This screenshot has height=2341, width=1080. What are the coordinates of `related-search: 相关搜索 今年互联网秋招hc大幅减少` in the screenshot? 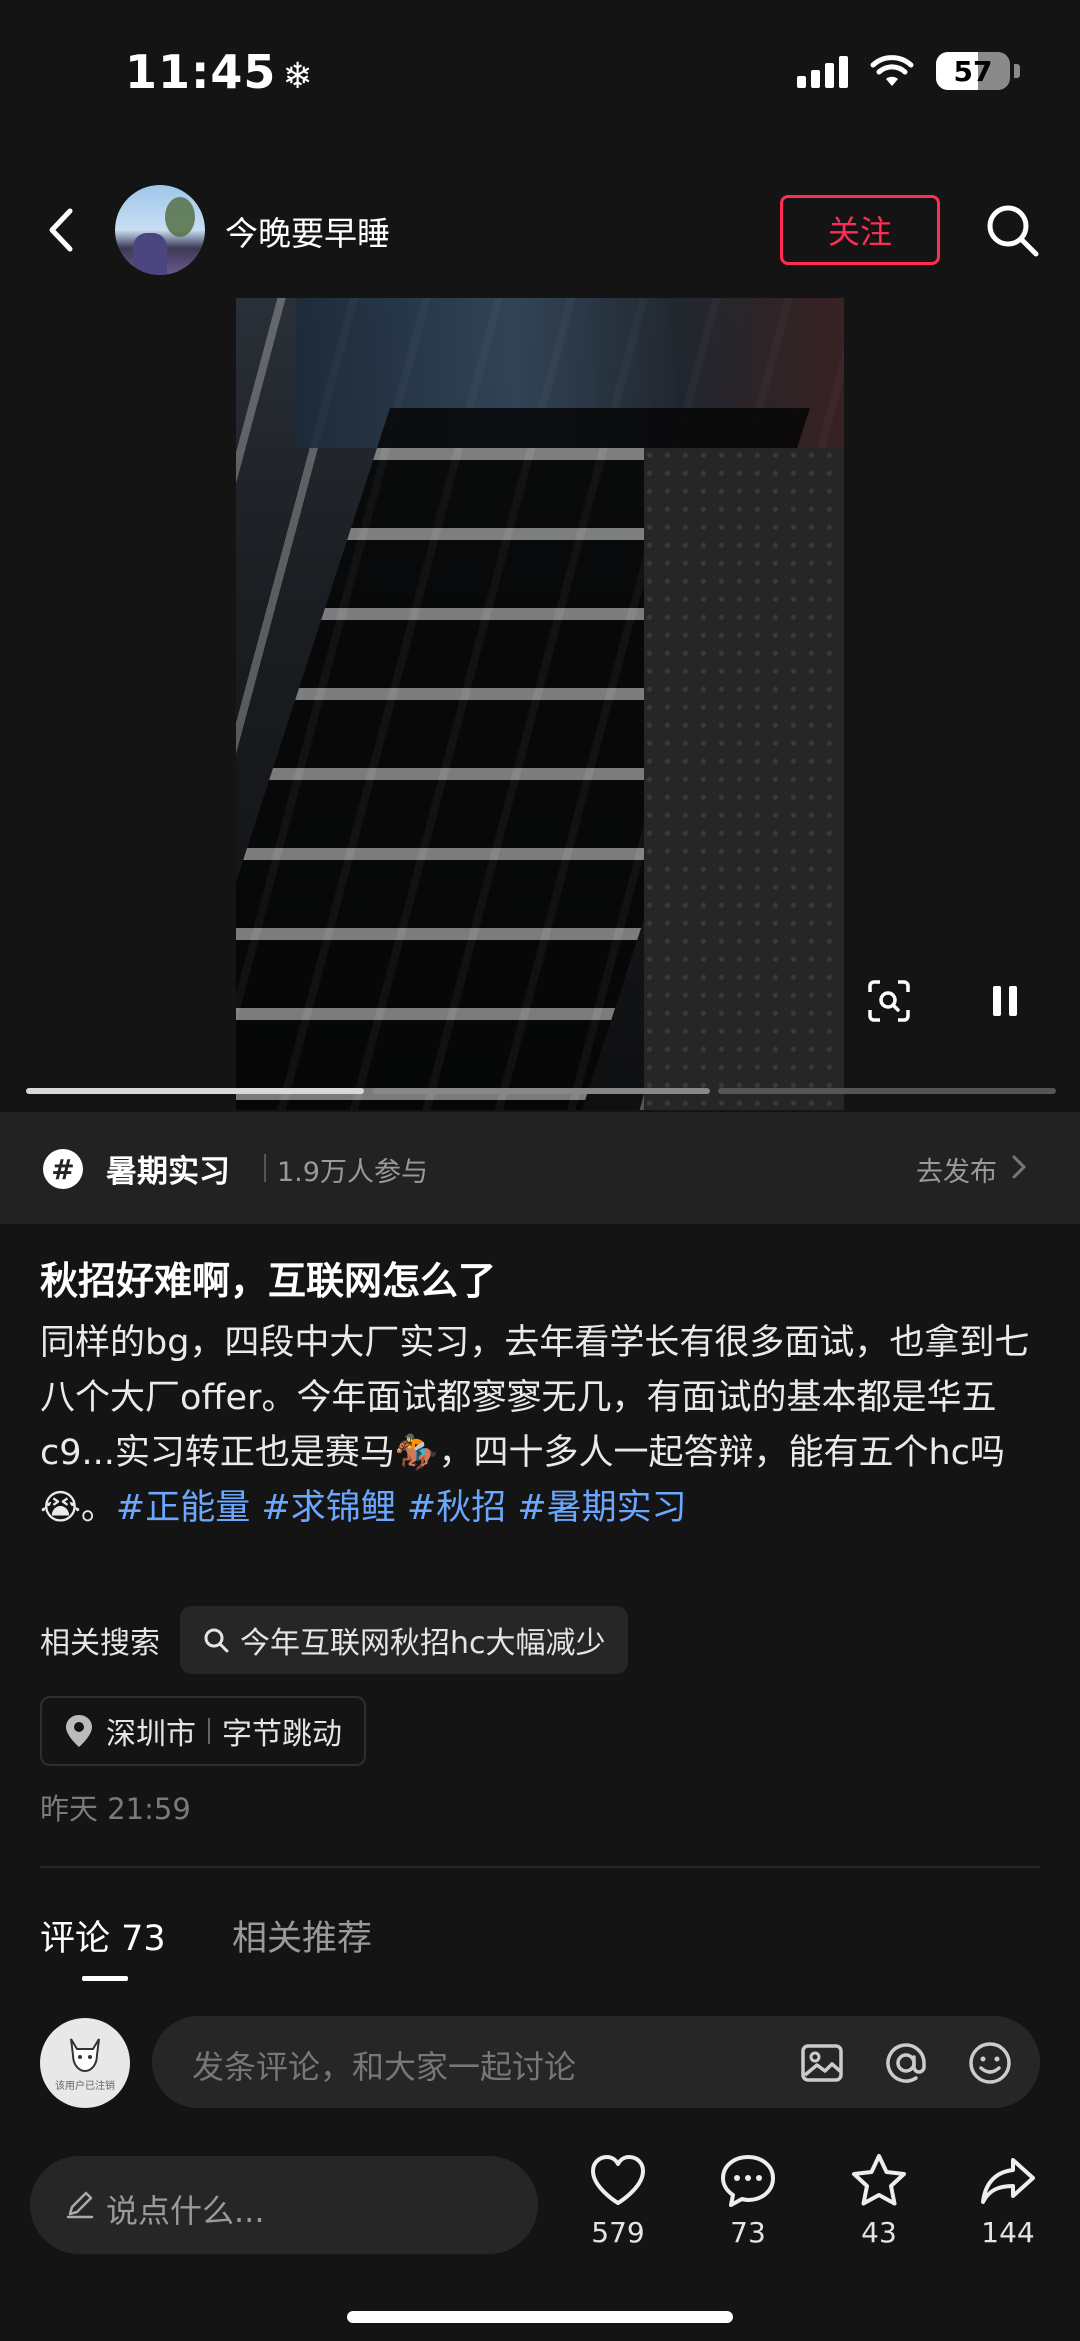 It's located at (334, 1640).